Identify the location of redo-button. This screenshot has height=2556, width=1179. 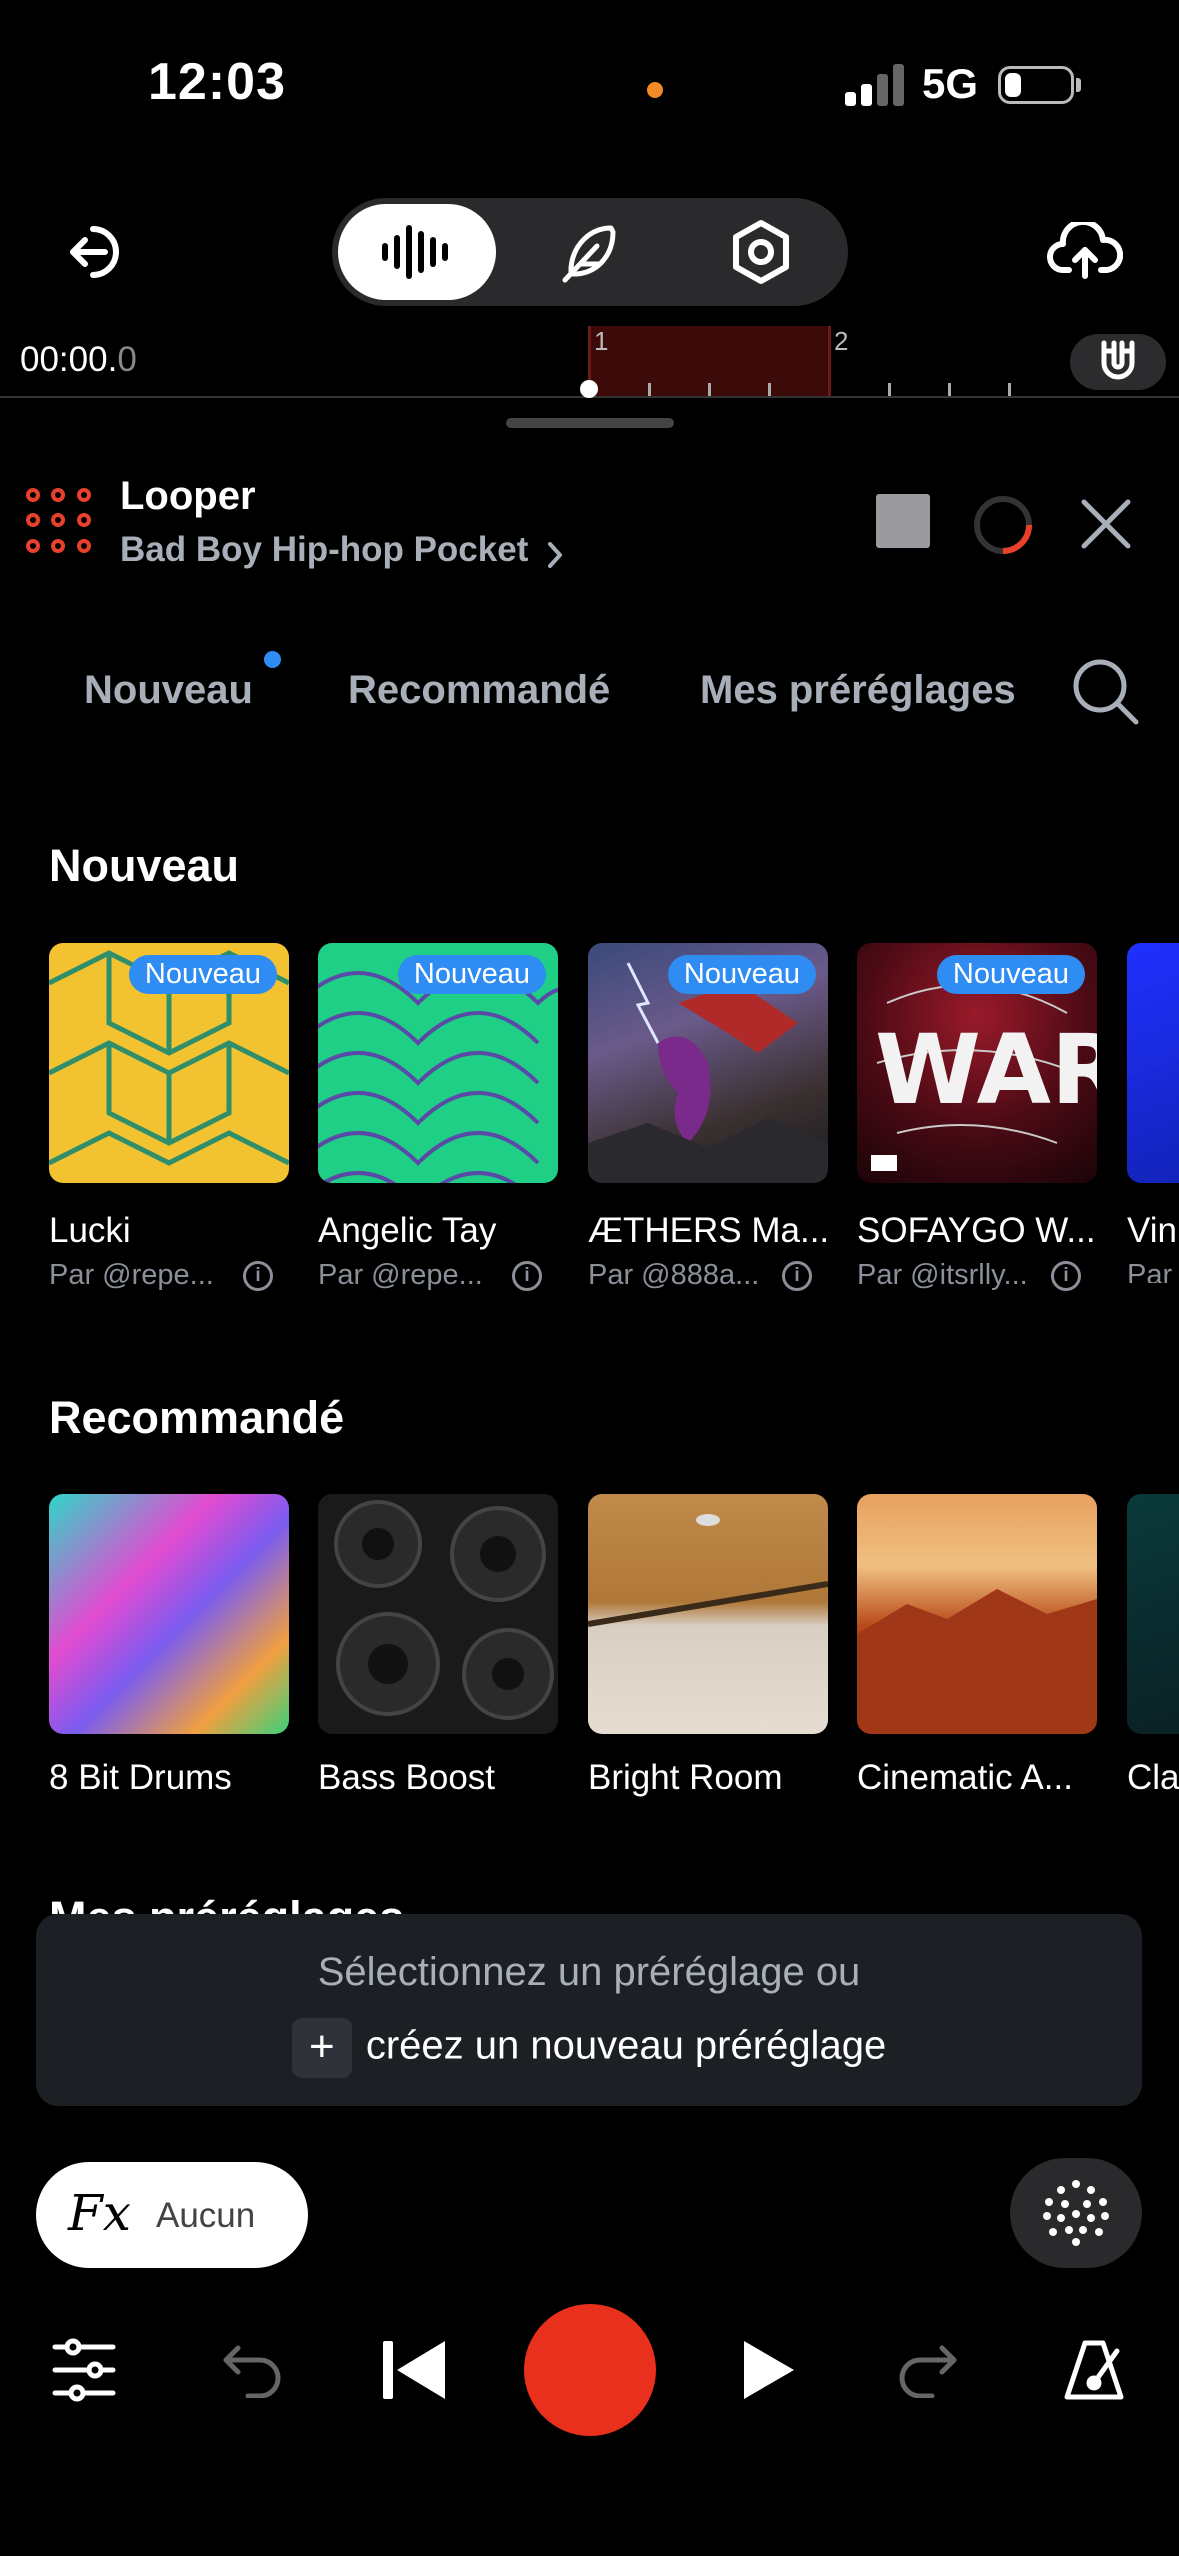
(928, 2370).